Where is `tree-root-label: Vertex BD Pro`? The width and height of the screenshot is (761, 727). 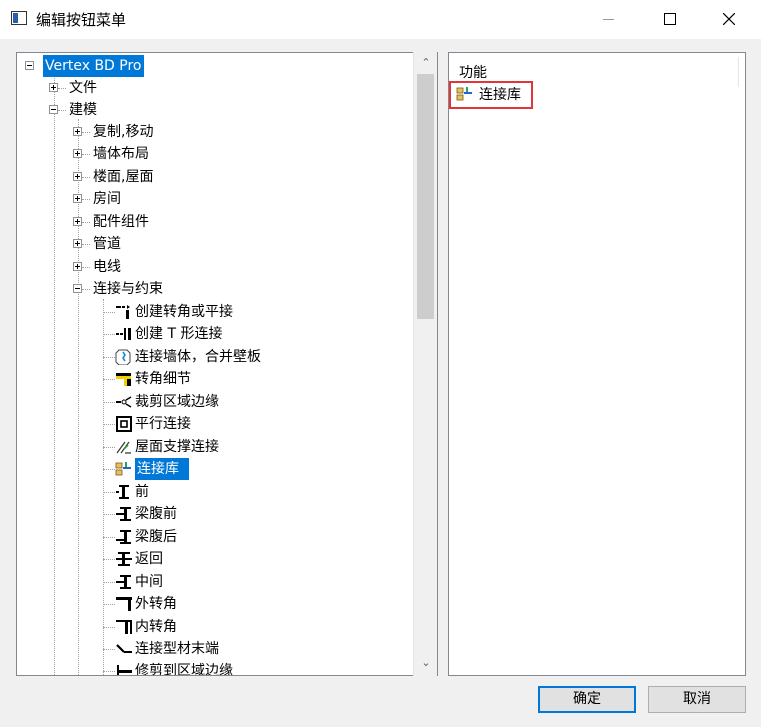 tree-root-label: Vertex BD Pro is located at coordinates (93, 66).